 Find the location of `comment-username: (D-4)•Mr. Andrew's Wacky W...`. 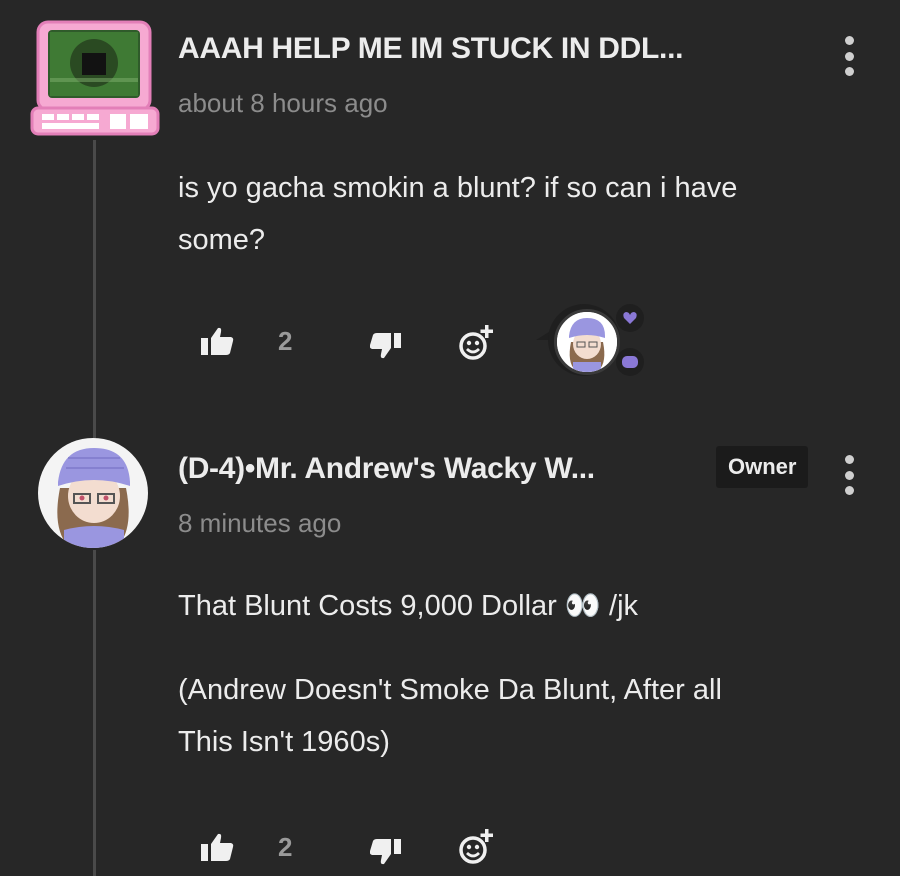

comment-username: (D-4)•Mr. Andrew's Wacky W... is located at coordinates (386, 469).